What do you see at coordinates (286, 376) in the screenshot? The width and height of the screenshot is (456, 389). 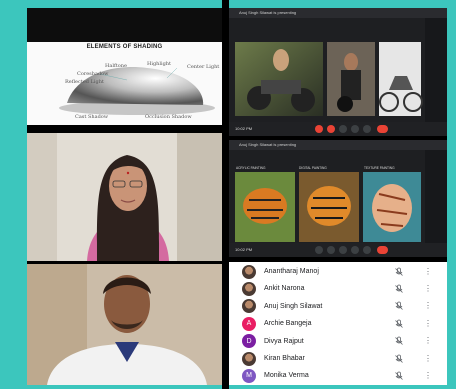 I see `participant-name: Monika Verma` at bounding box center [286, 376].